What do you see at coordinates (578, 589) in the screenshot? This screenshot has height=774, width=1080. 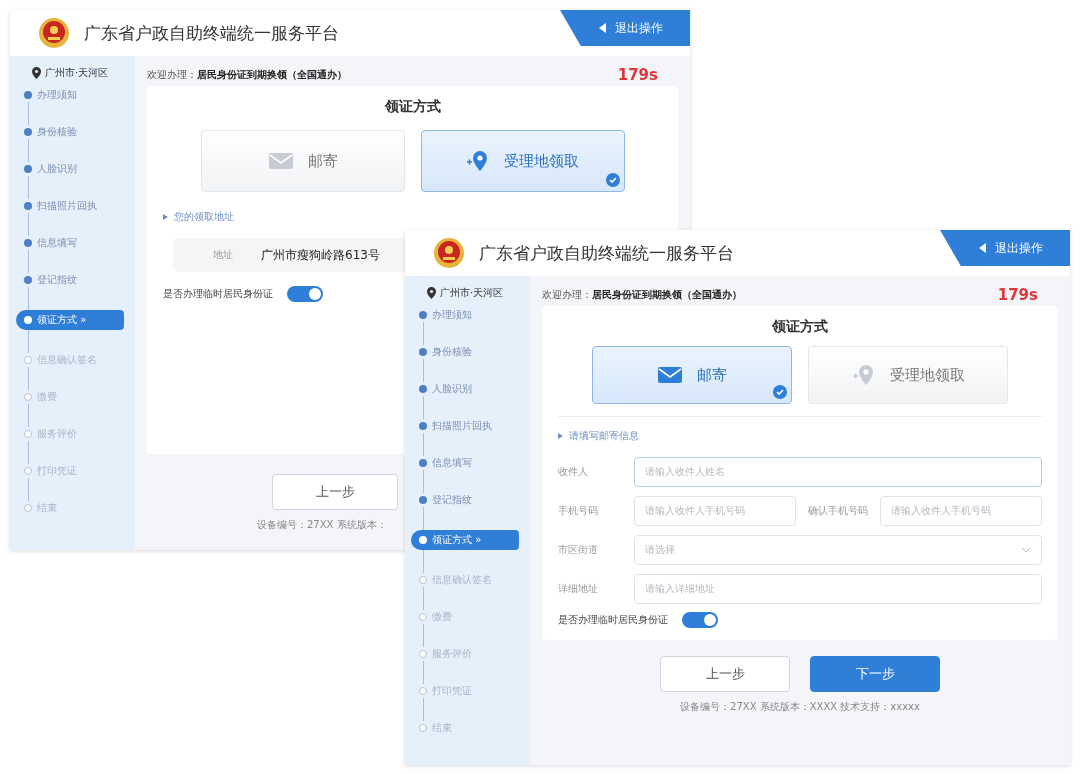 I see `field-label: 详细地址` at bounding box center [578, 589].